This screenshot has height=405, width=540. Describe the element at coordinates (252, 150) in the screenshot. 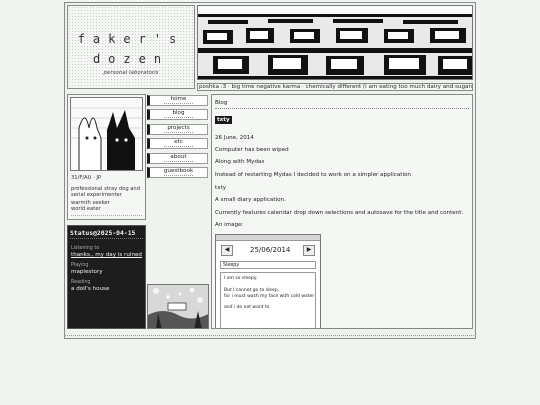

I see `post-paragraph: Computer has been wiped` at that location.